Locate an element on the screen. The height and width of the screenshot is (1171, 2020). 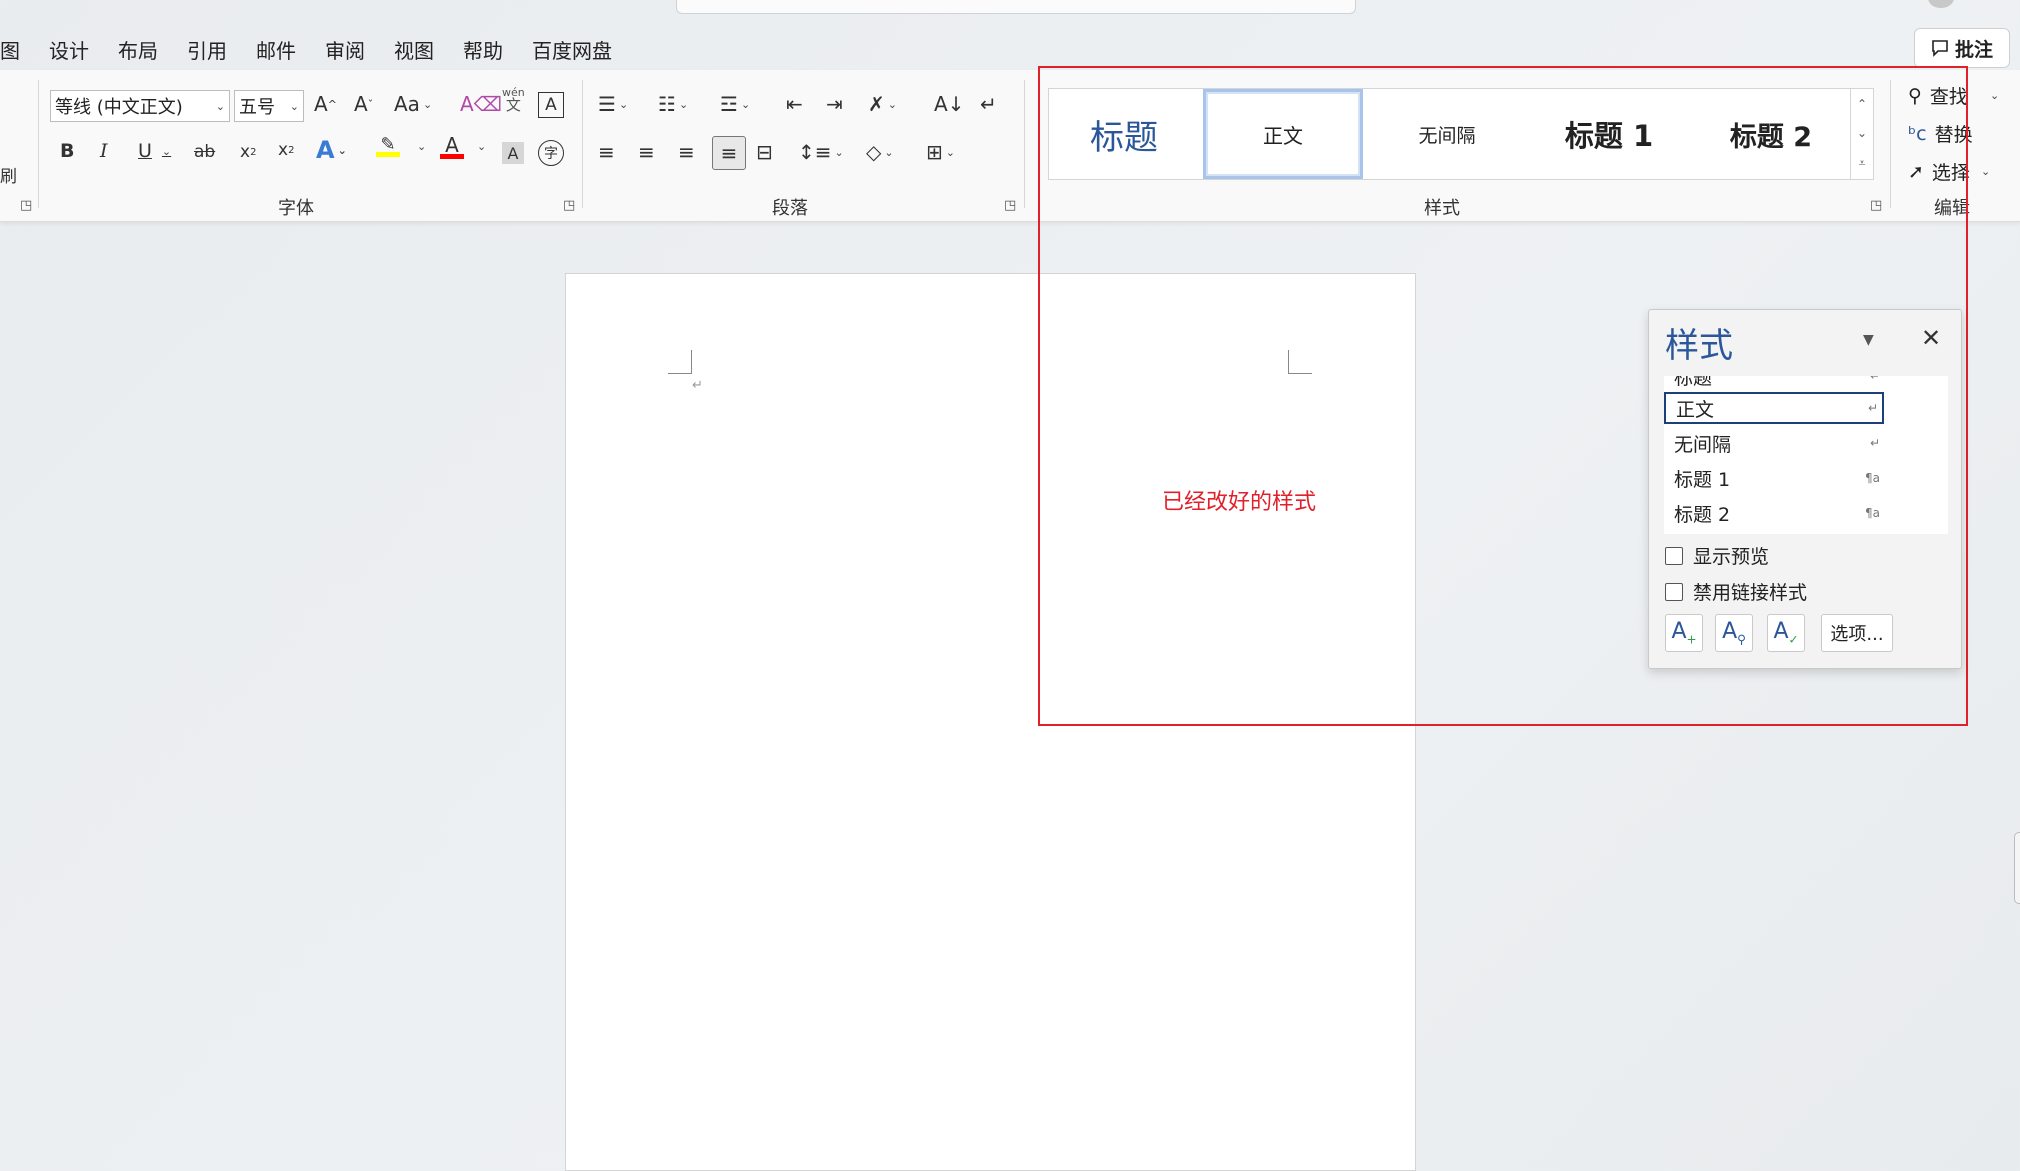
paragraph-mark-icon: ↵ is located at coordinates (697, 385).